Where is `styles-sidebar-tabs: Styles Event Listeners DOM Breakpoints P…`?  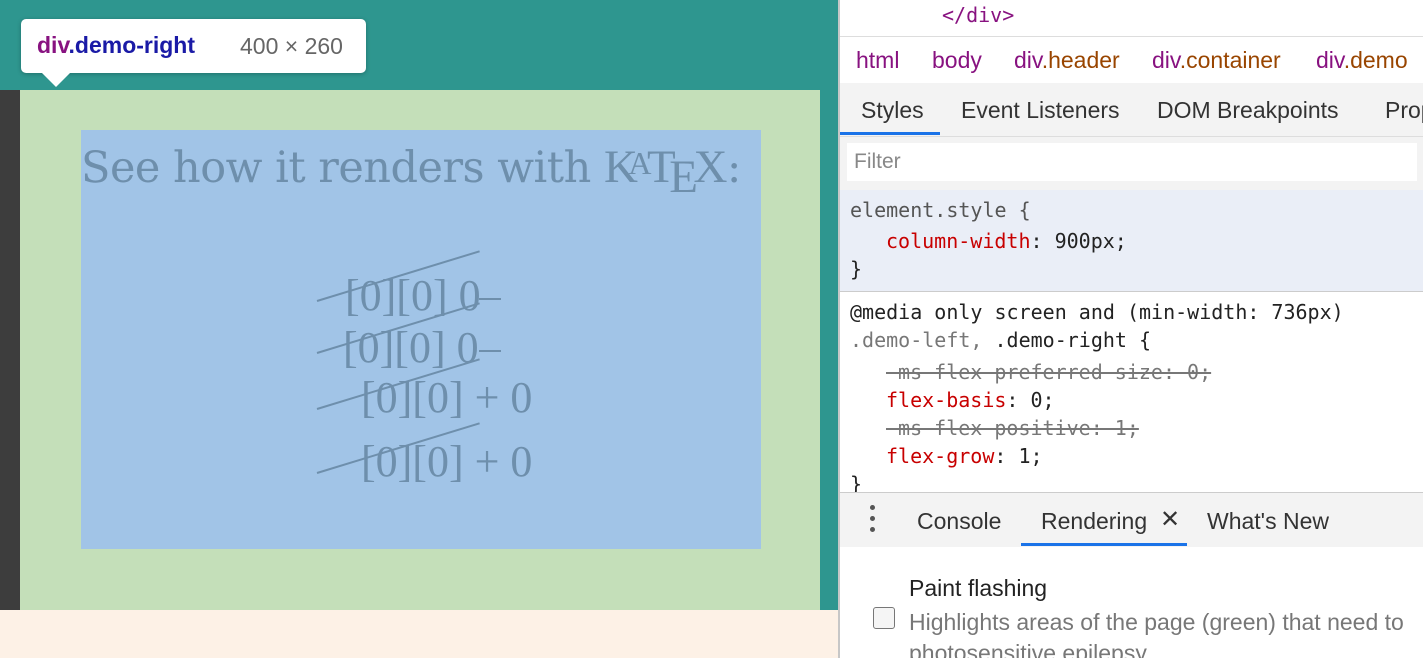 styles-sidebar-tabs: Styles Event Listeners DOM Breakpoints P… is located at coordinates (1131, 110).